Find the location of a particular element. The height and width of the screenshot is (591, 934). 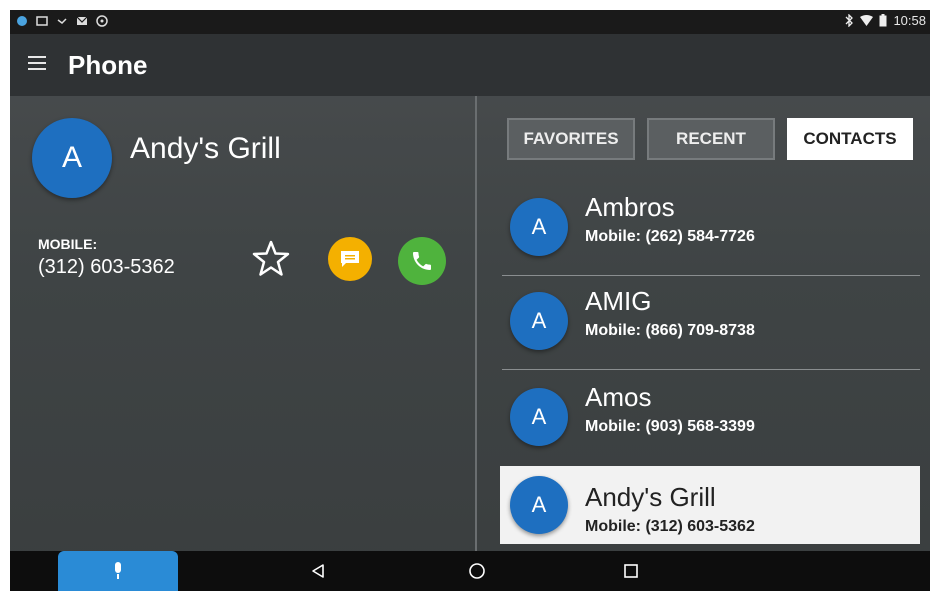

contact-name: Andy's Grill is located at coordinates (650, 497).